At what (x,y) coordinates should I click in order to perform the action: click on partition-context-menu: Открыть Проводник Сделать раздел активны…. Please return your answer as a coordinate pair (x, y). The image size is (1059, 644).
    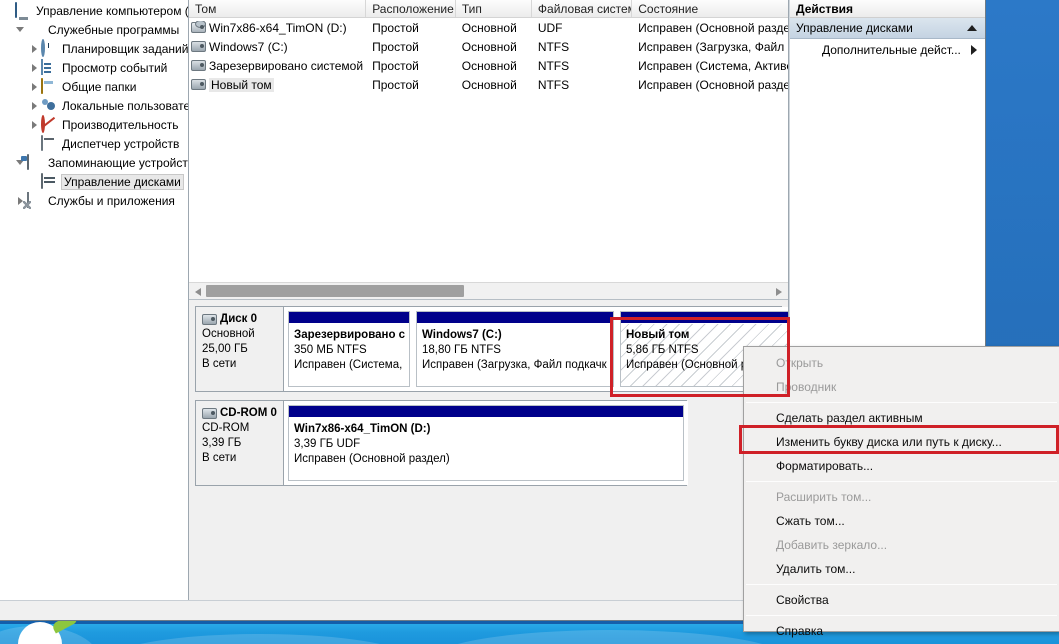
    Looking at the image, I should click on (901, 492).